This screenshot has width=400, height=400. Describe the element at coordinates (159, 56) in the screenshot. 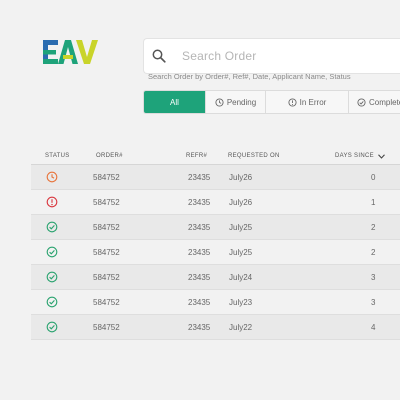

I see `search-icon` at that location.